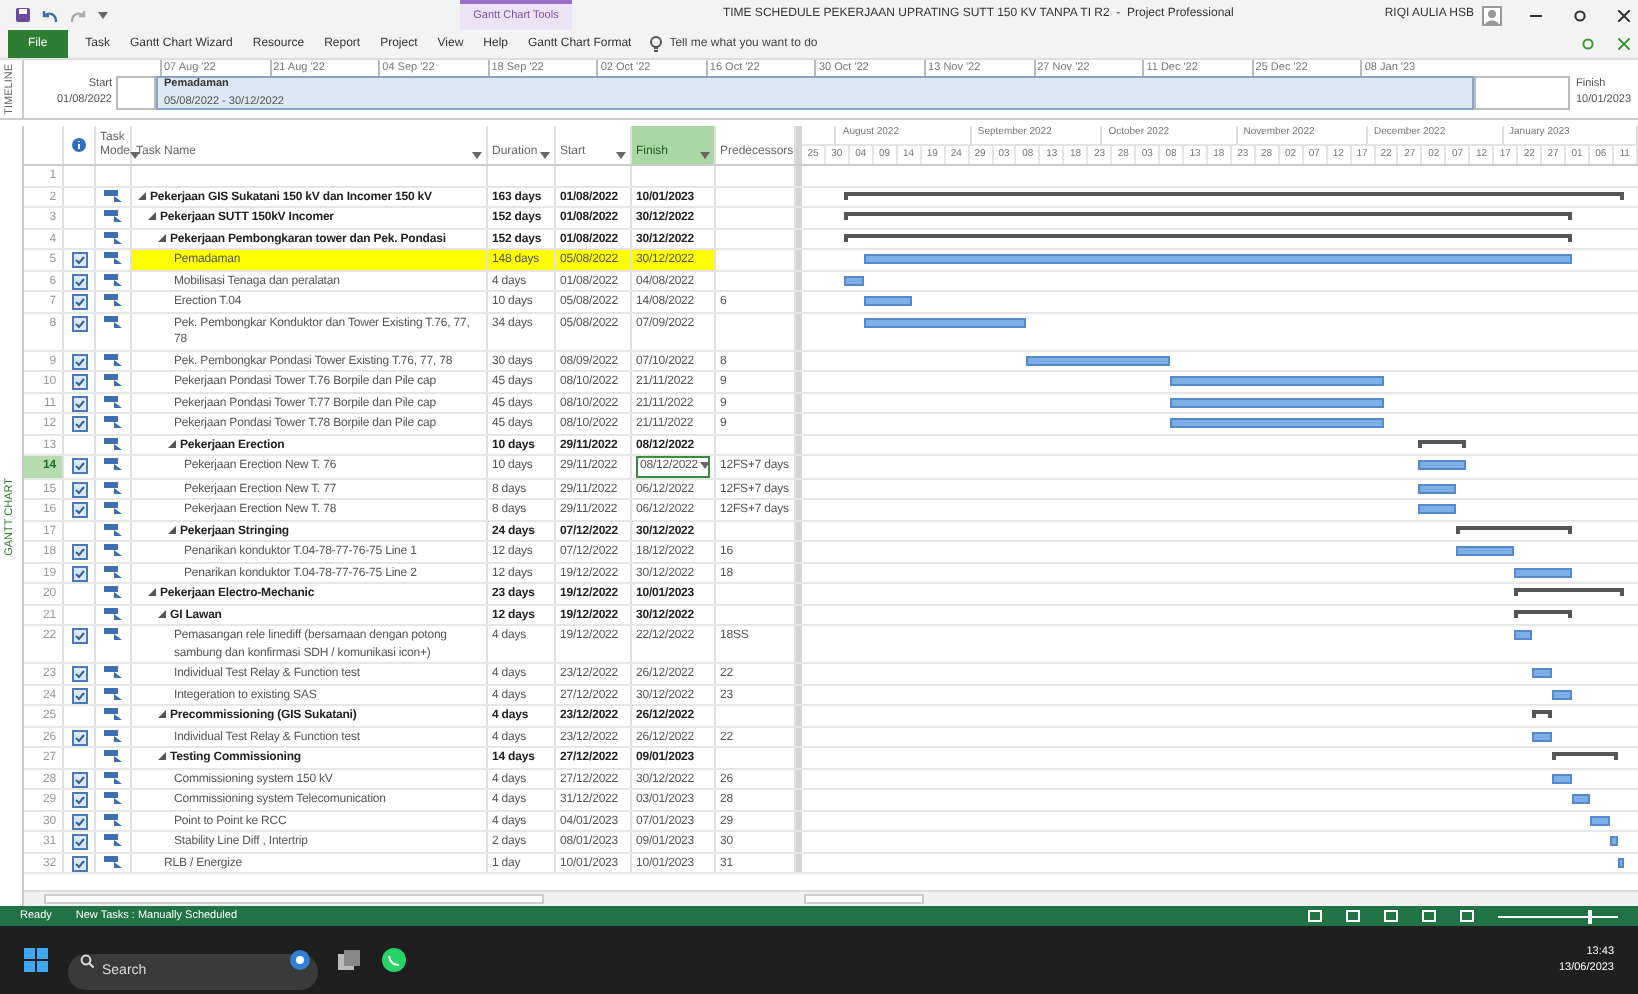  What do you see at coordinates (349, 960) in the screenshot?
I see `task-view-icon` at bounding box center [349, 960].